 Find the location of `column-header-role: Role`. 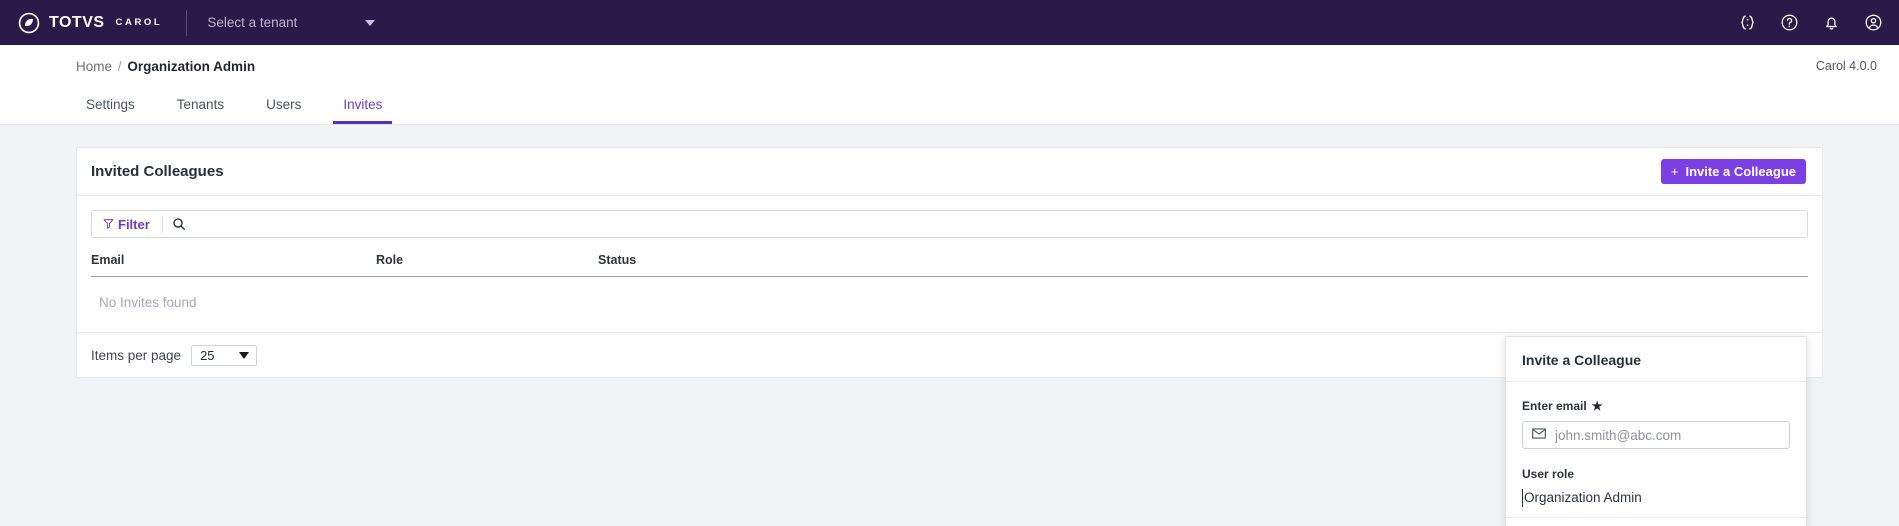

column-header-role: Role is located at coordinates (487, 265).